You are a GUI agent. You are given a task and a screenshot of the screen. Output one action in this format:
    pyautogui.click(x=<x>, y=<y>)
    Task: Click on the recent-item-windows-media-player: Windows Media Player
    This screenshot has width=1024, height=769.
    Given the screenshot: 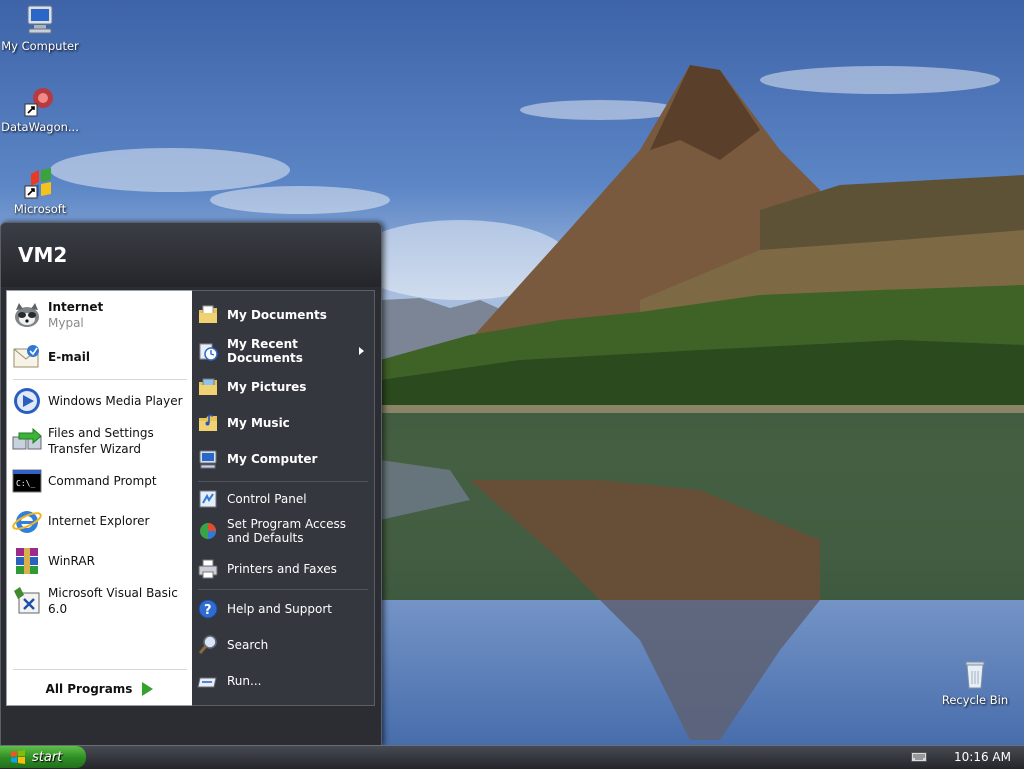 What is the action you would take?
    pyautogui.click(x=101, y=401)
    